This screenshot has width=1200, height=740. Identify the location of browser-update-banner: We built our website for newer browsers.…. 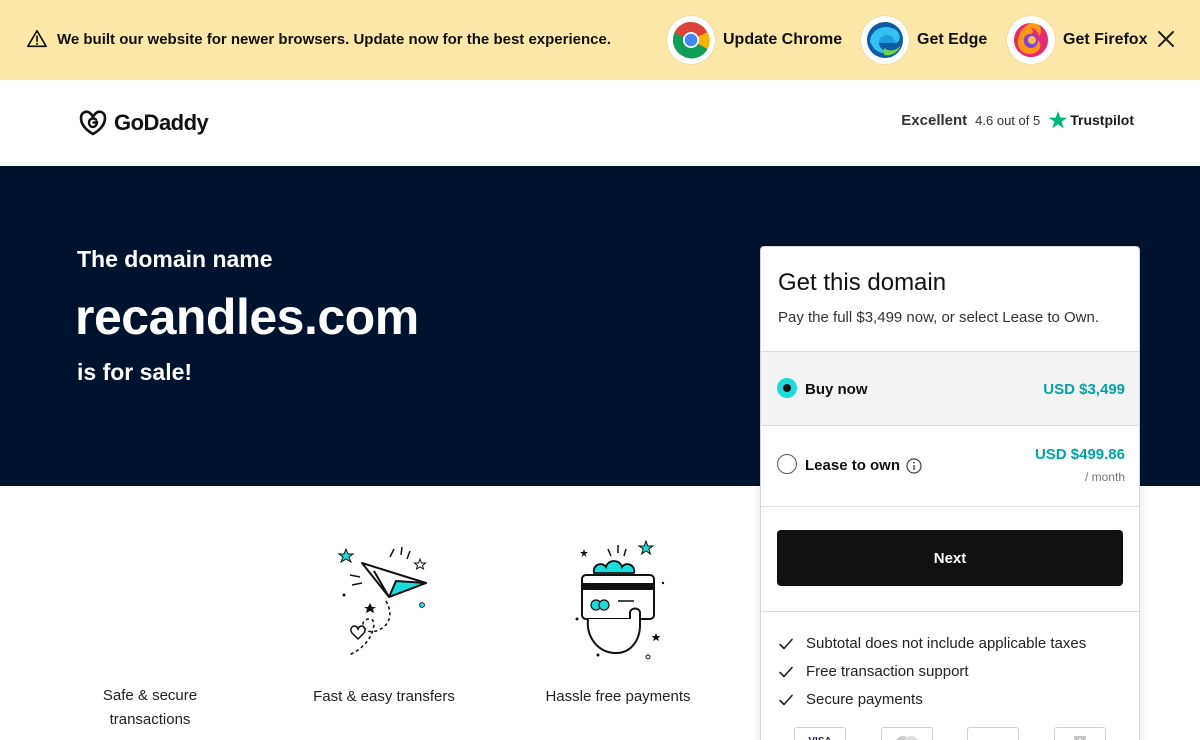
(600, 40).